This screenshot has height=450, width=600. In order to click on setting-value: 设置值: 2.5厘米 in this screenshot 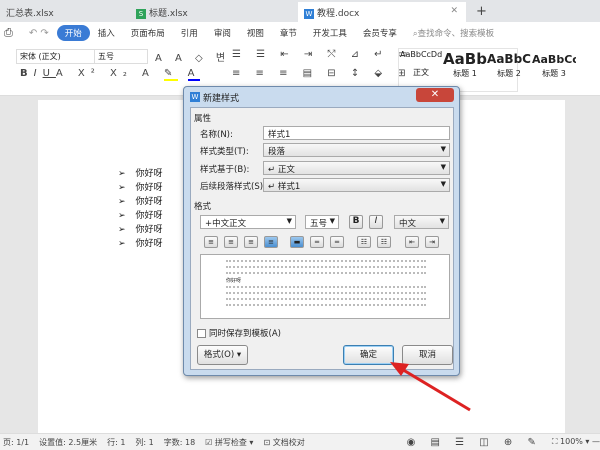, I will do `click(68, 442)`.